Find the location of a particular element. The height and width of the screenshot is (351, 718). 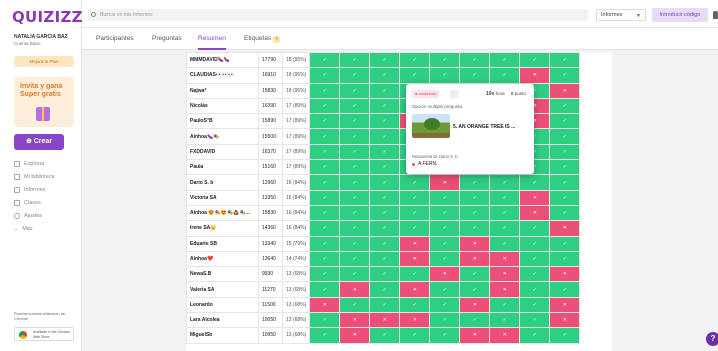

copy-icon is located at coordinates (454, 94).